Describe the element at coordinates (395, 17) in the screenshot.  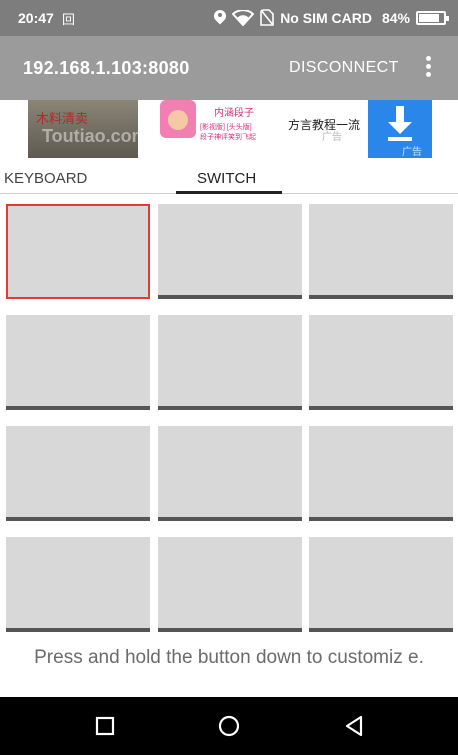
I see `battery-percent: 84%` at that location.